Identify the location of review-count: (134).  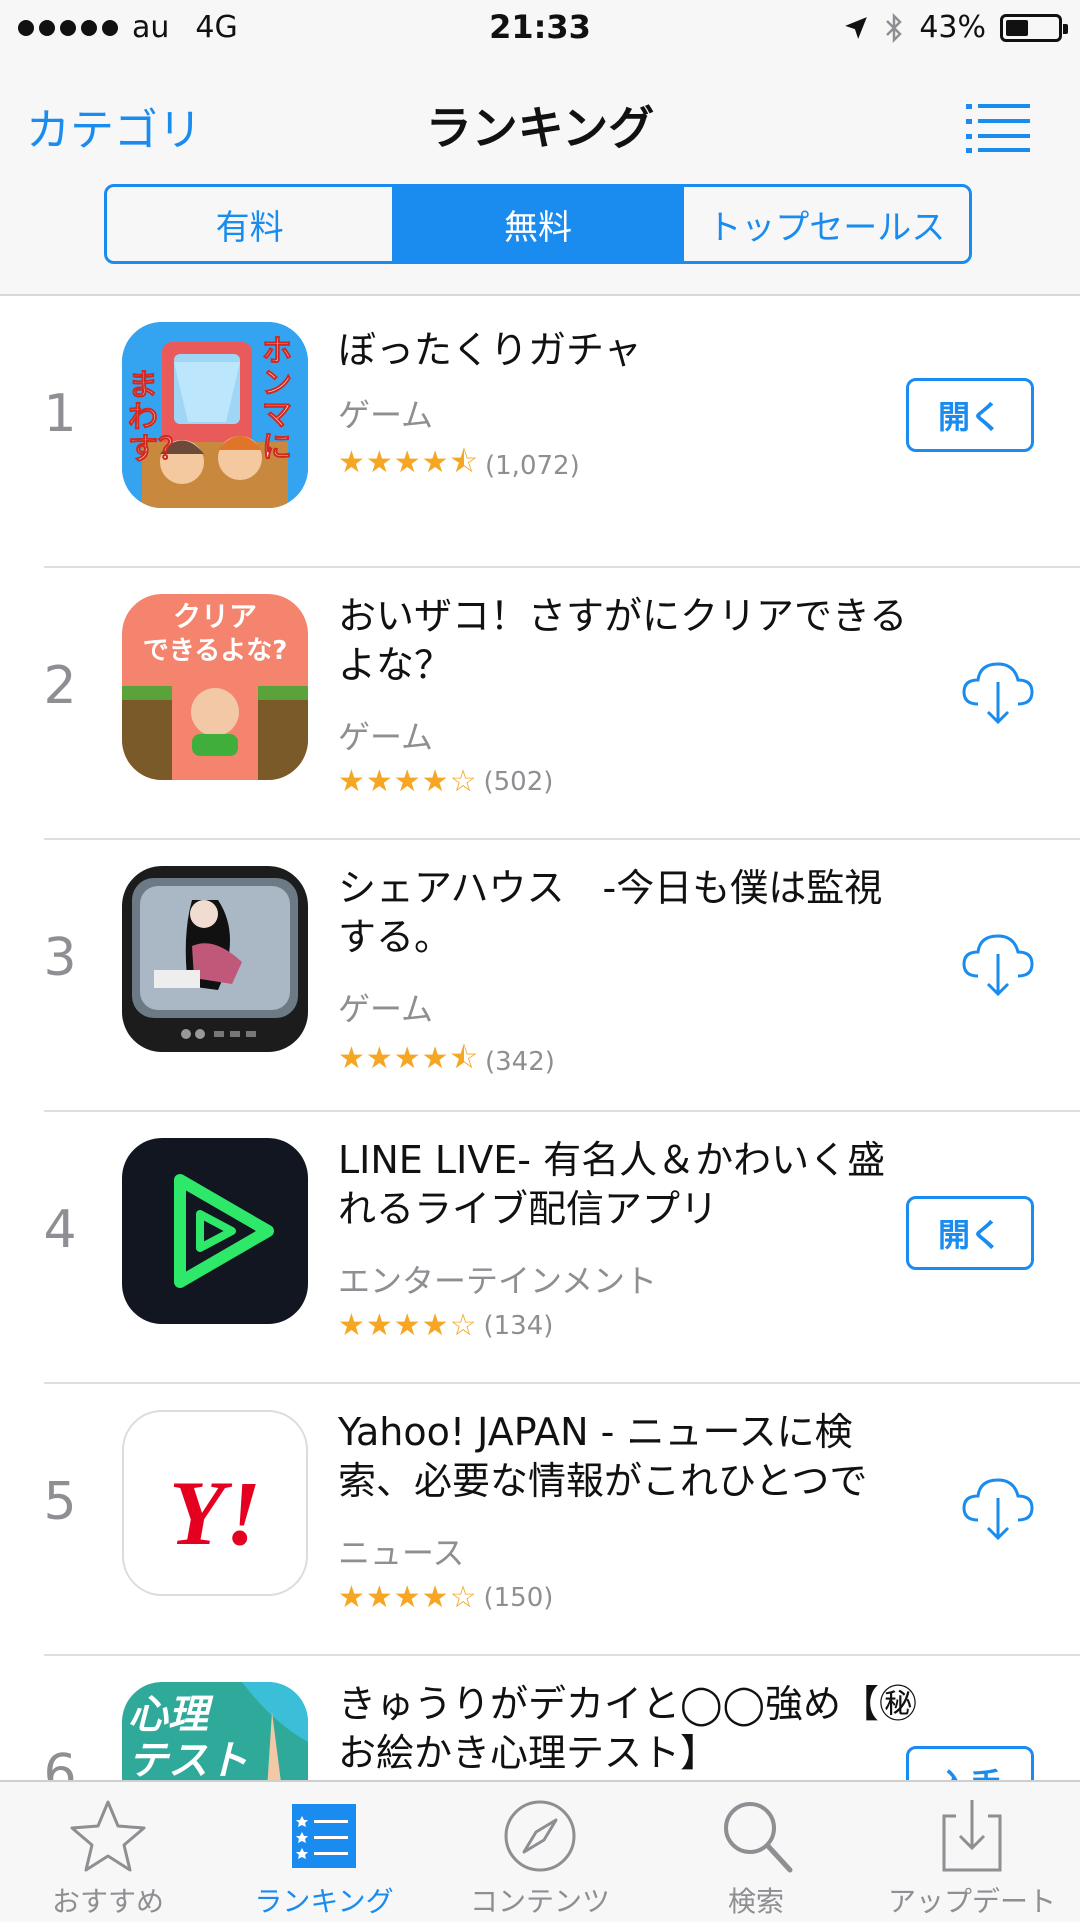
(518, 1325).